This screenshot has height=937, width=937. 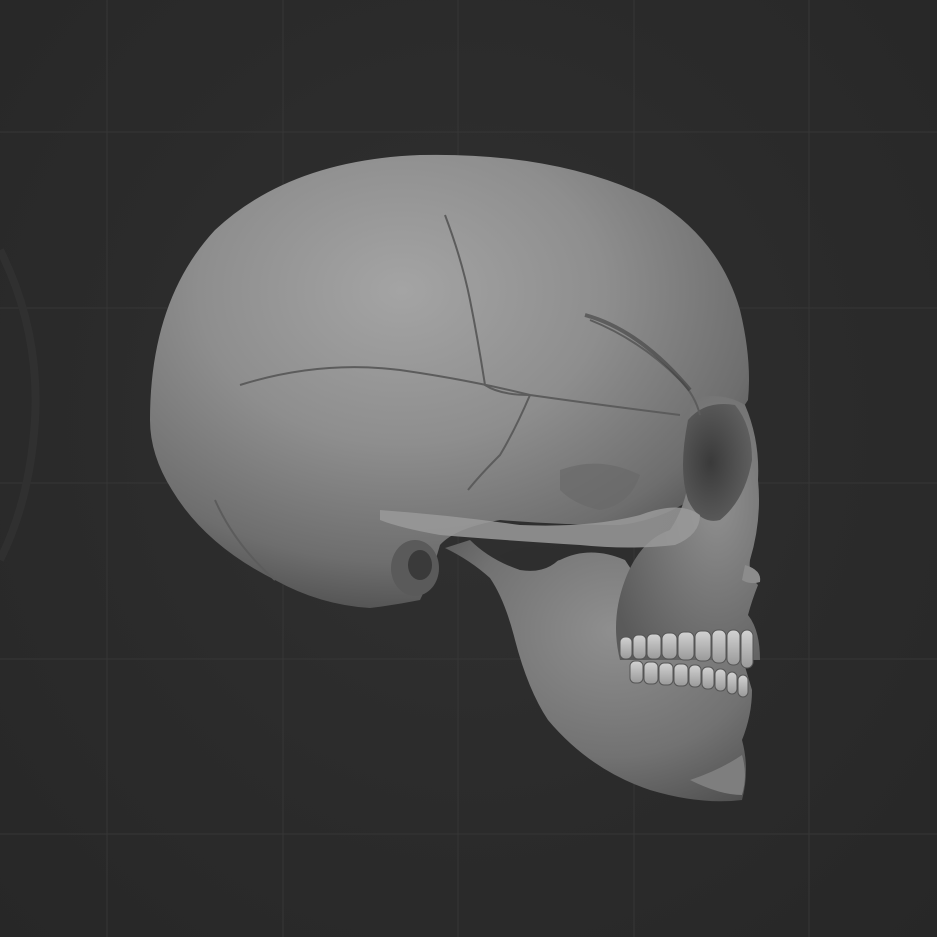 What do you see at coordinates (420, 565) in the screenshot?
I see `ear-canal-hole` at bounding box center [420, 565].